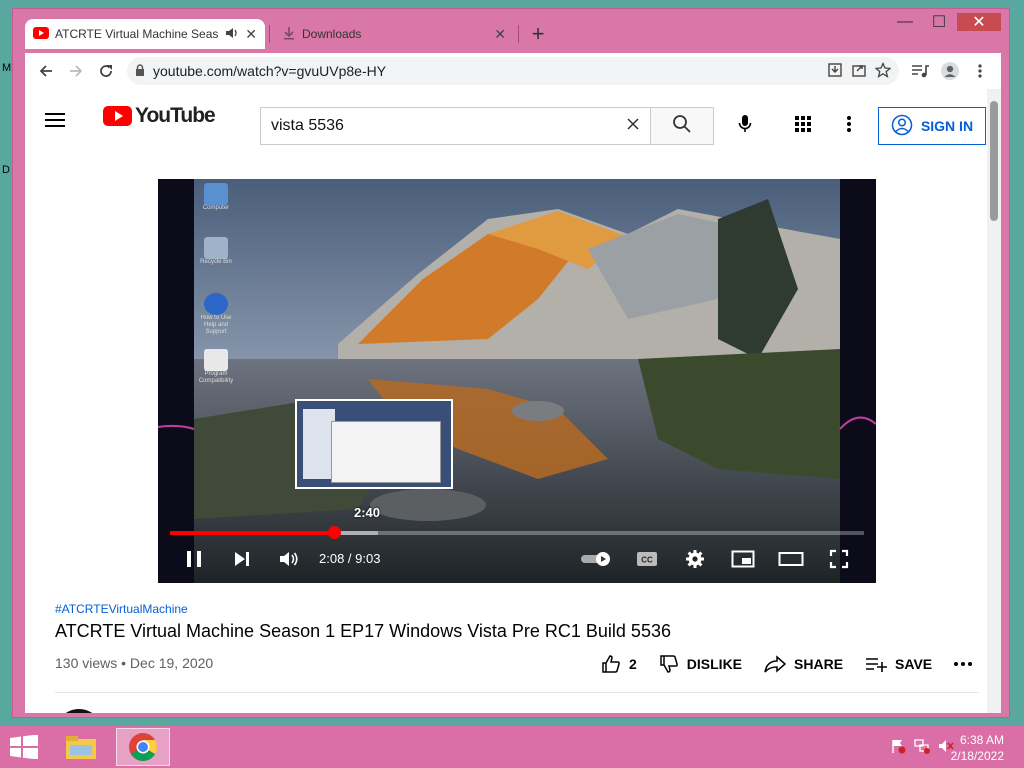 The height and width of the screenshot is (768, 1024). I want to click on channel-avatar, so click(79, 711).